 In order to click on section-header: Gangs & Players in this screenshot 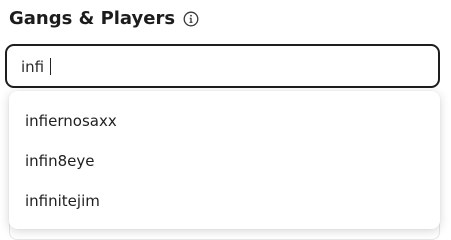, I will do `click(104, 18)`.